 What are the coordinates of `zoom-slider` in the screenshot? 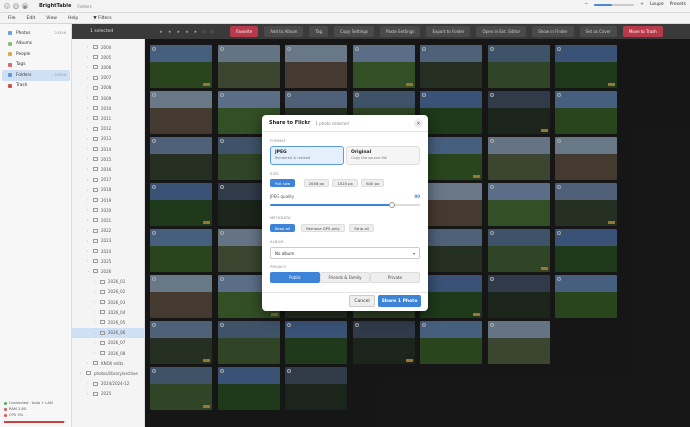 It's located at (614, 4).